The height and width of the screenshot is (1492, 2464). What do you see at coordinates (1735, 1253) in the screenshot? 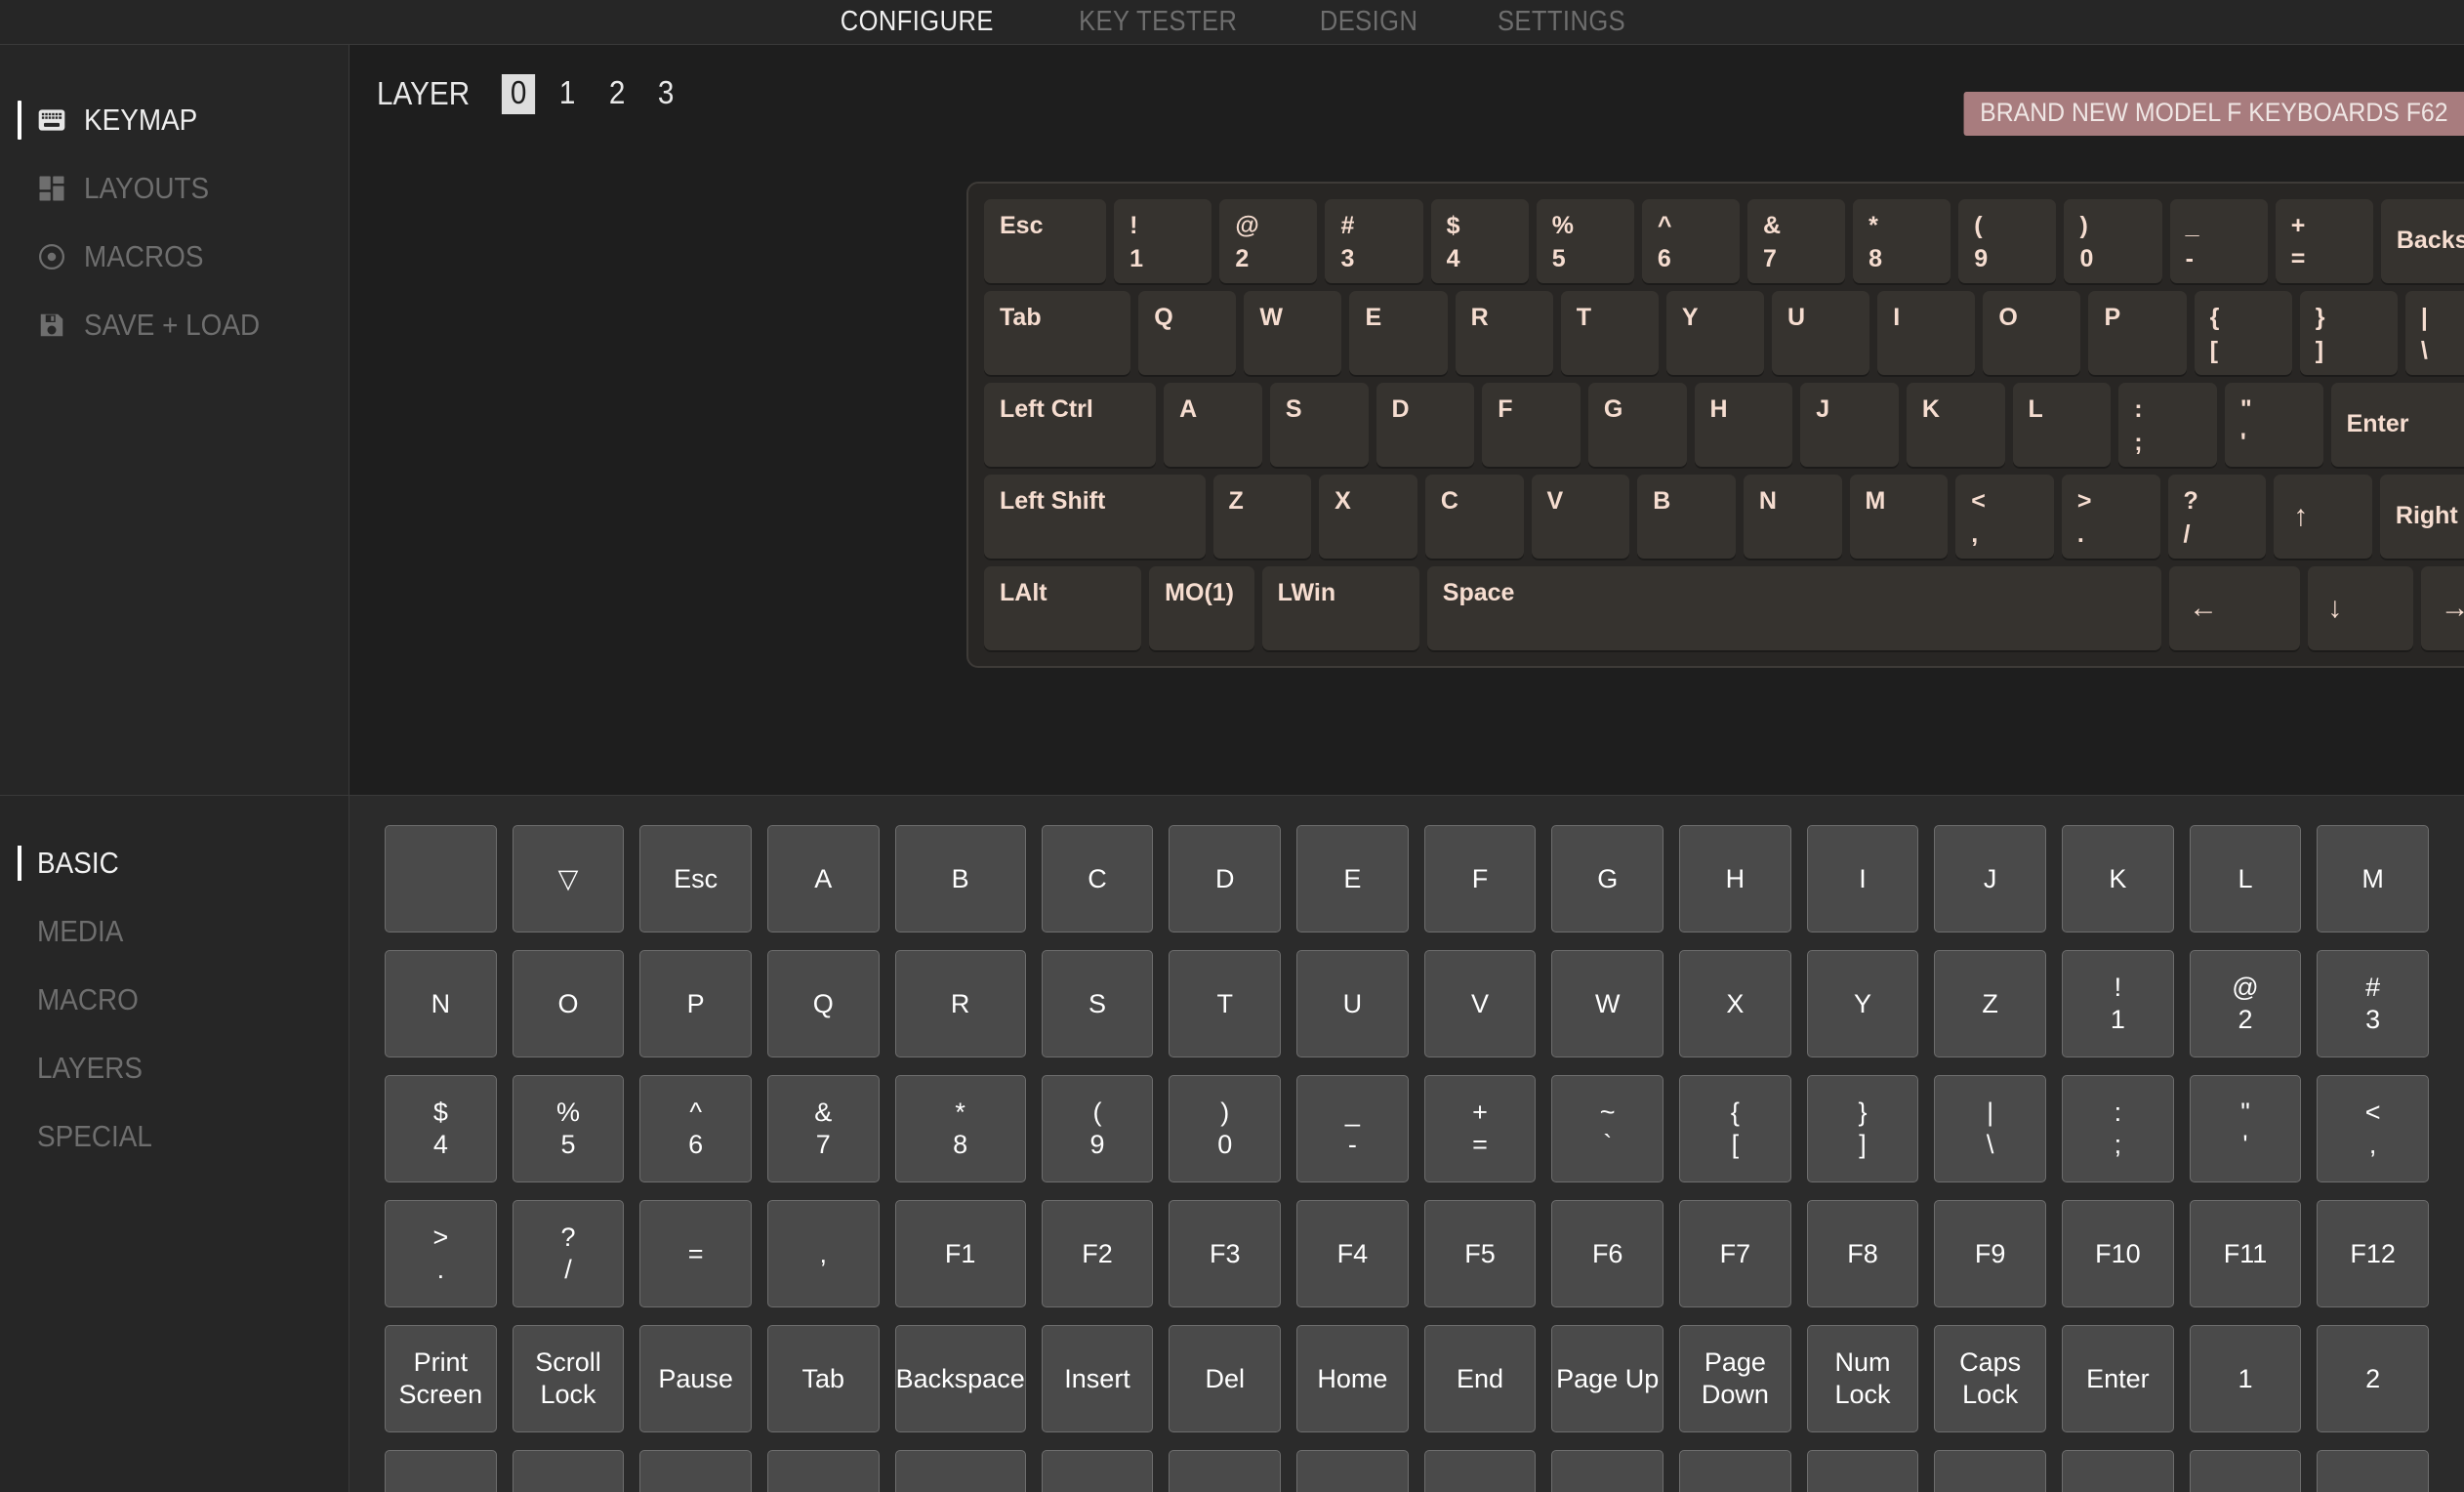
I see `palette-key-f7: F7` at bounding box center [1735, 1253].